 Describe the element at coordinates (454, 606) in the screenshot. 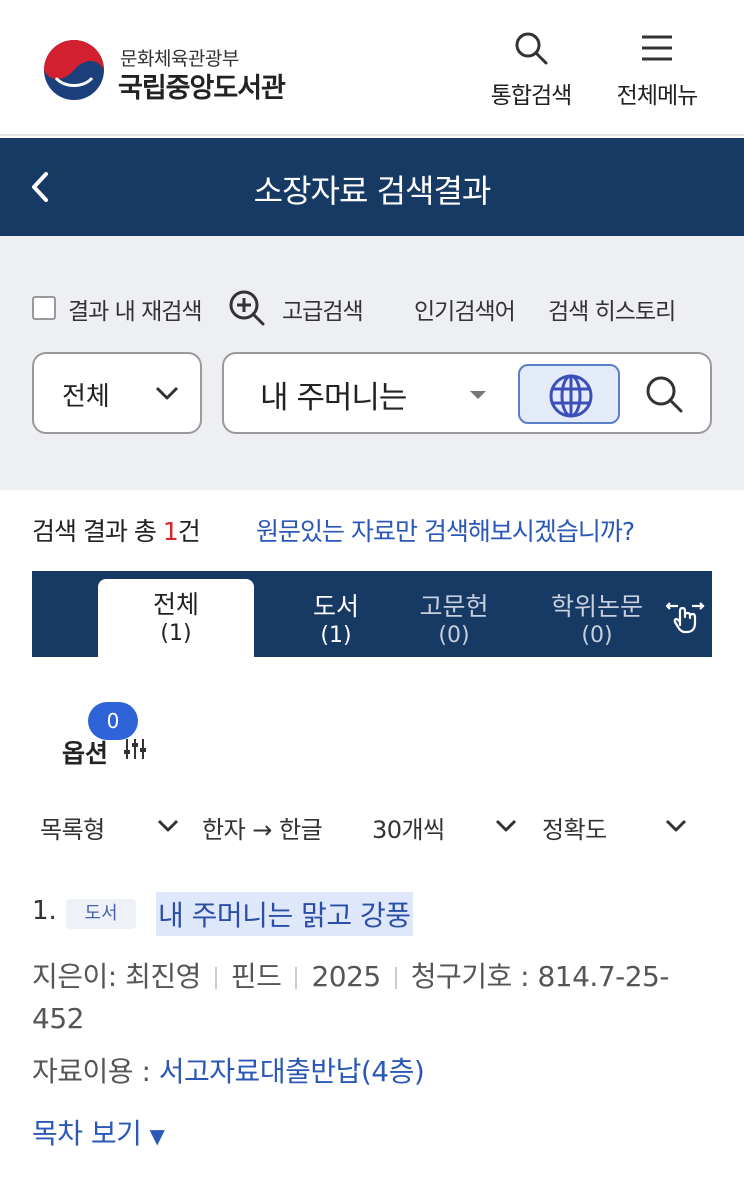

I see `tab-old-documents-label: 고문헌` at that location.